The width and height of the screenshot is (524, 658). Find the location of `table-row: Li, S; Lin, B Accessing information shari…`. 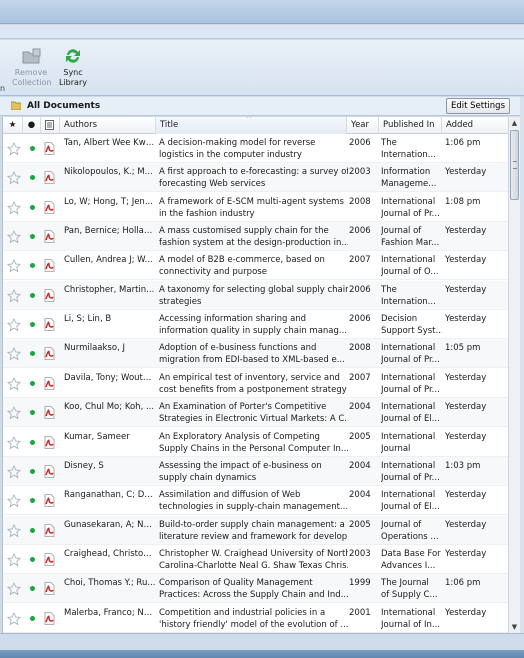

table-row: Li, S; Lin, B Accessing information shari… is located at coordinates (255, 325).